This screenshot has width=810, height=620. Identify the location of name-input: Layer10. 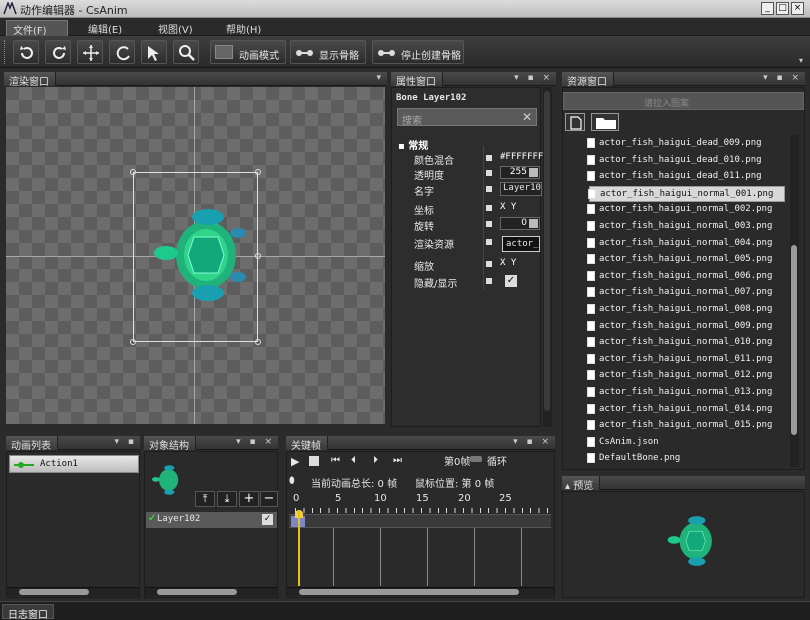
(521, 189).